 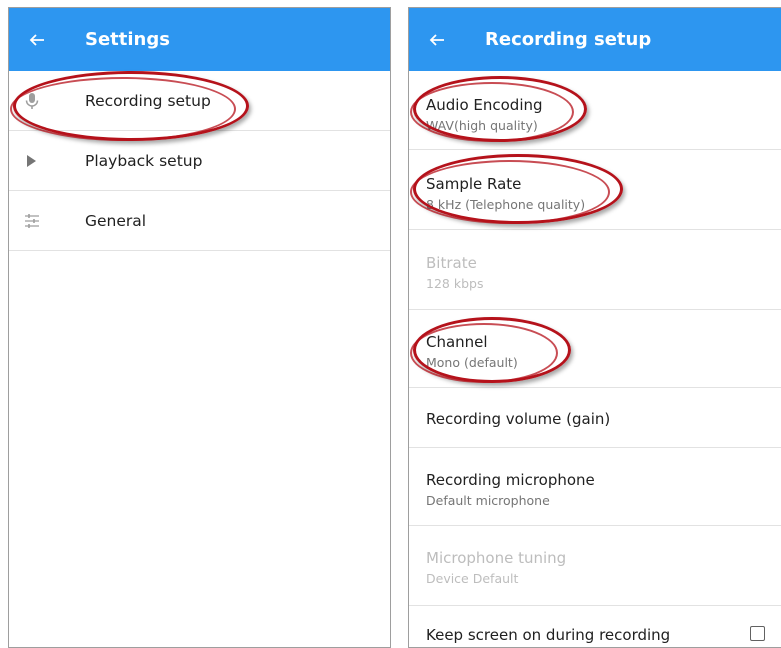 I want to click on settings-item-recording-setup: Recording setup, so click(x=199, y=101).